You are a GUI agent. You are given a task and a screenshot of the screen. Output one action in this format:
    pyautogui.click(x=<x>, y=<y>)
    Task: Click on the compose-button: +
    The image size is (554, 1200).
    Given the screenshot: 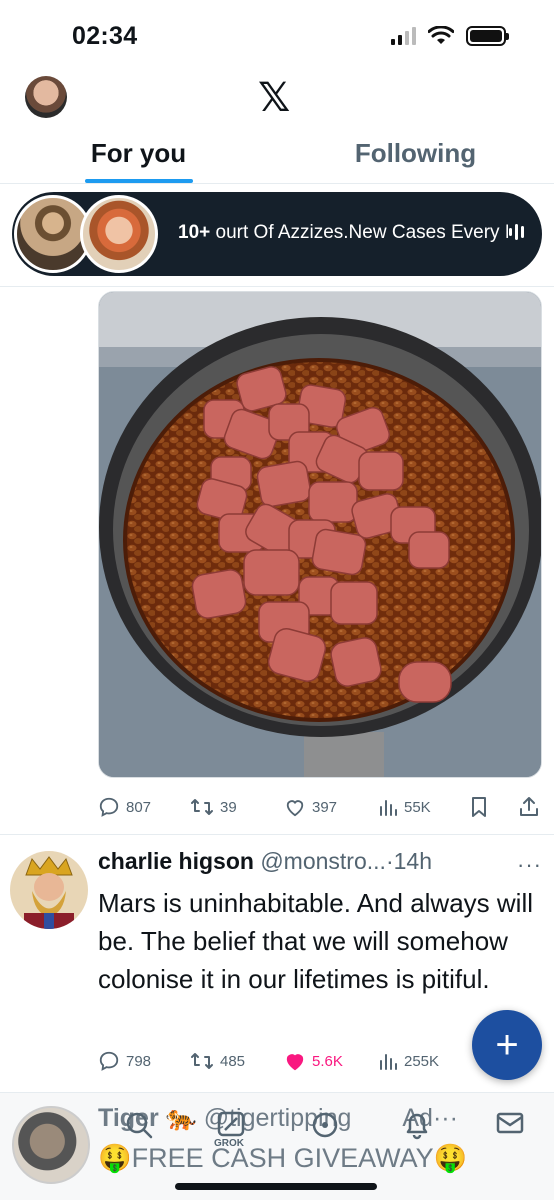 What is the action you would take?
    pyautogui.click(x=507, y=1045)
    